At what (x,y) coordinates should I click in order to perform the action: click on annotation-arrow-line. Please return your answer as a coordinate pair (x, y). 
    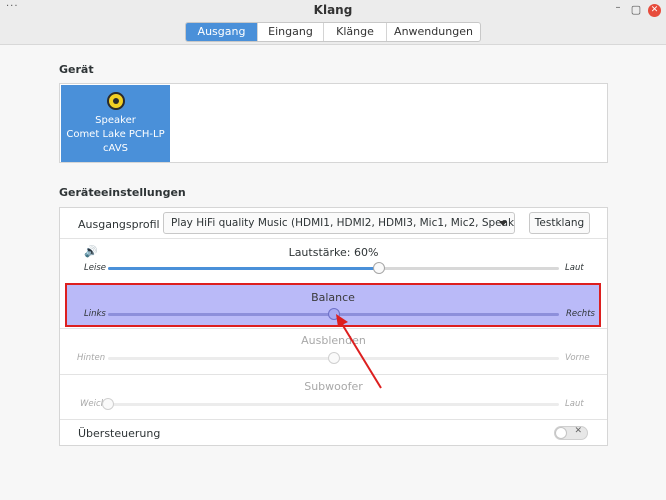
    Looking at the image, I should click on (361, 356).